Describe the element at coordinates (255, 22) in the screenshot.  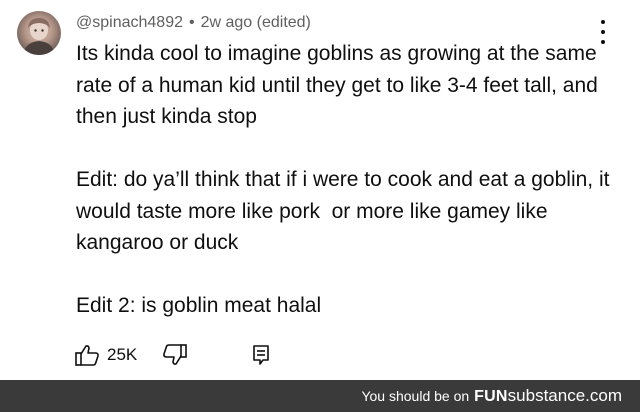
I see `timestamp: 2w ago (edited)` at that location.